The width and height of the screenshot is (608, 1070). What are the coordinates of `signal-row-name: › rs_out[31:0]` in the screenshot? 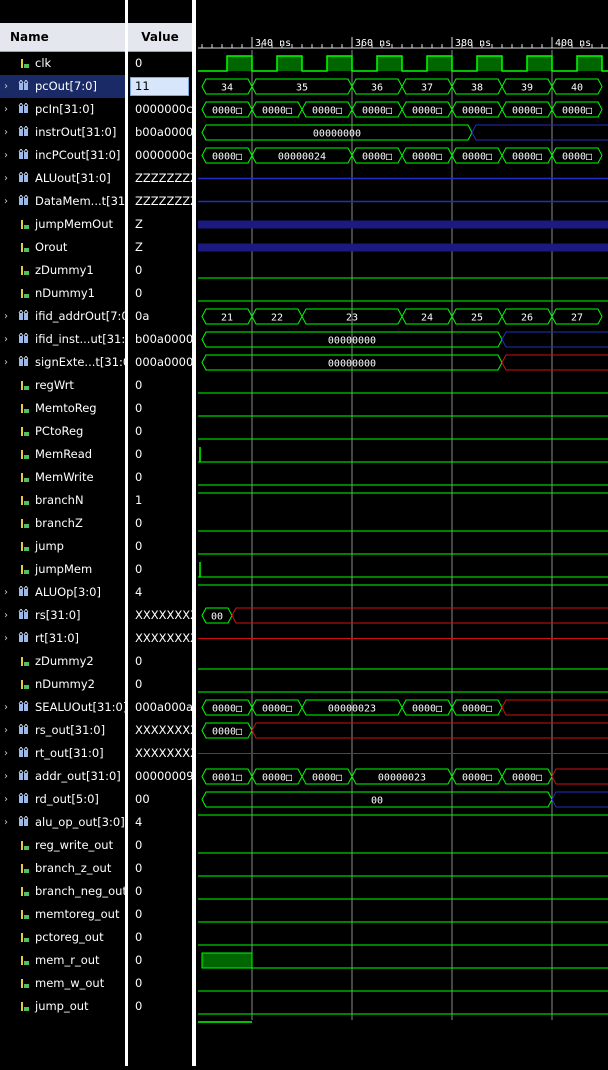 It's located at (62, 730).